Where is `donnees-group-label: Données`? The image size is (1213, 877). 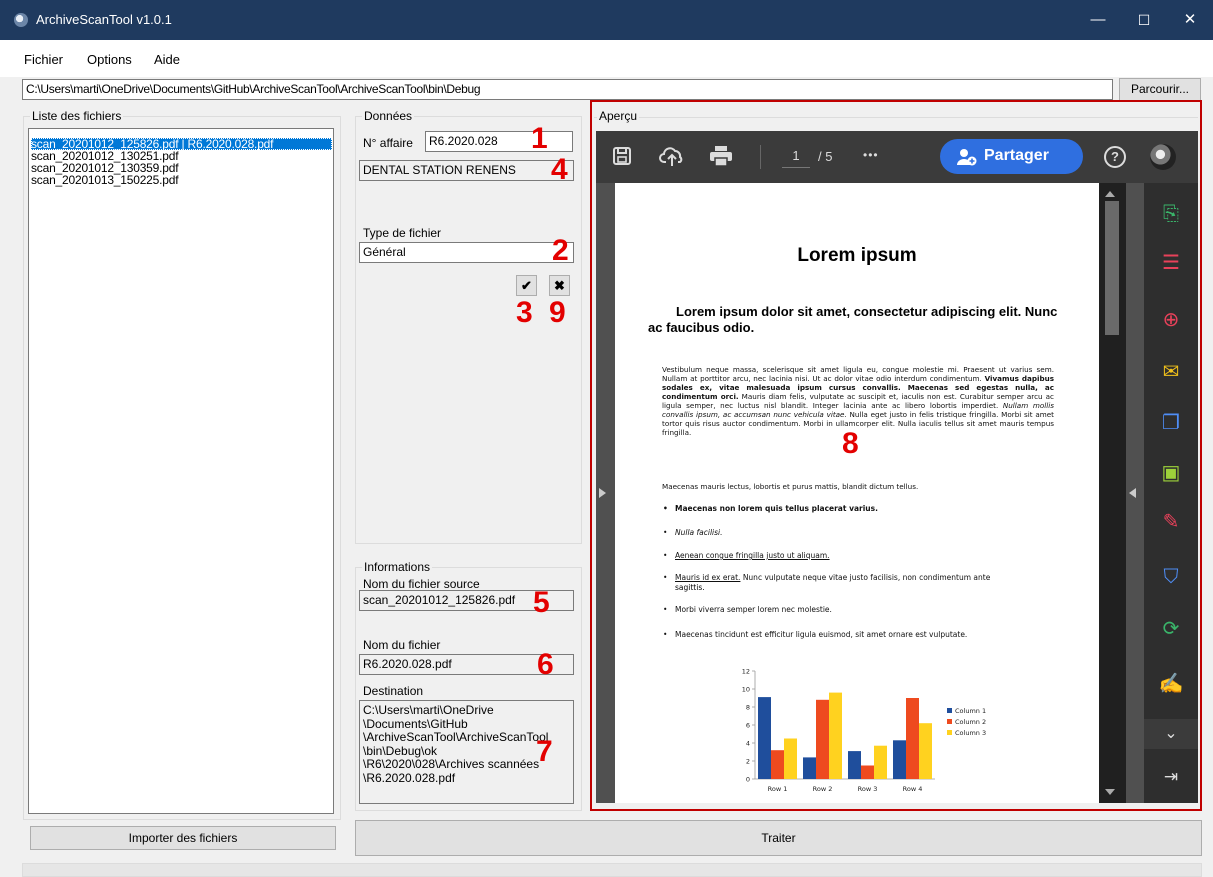
donnees-group-label: Données is located at coordinates (388, 116).